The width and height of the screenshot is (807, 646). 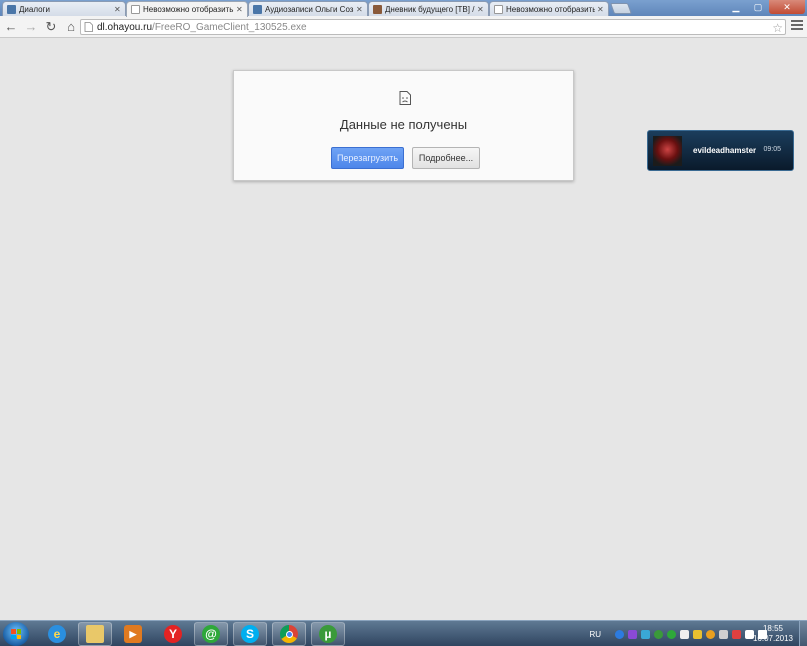 I want to click on internet-explorer-icon: e, so click(x=57, y=634).